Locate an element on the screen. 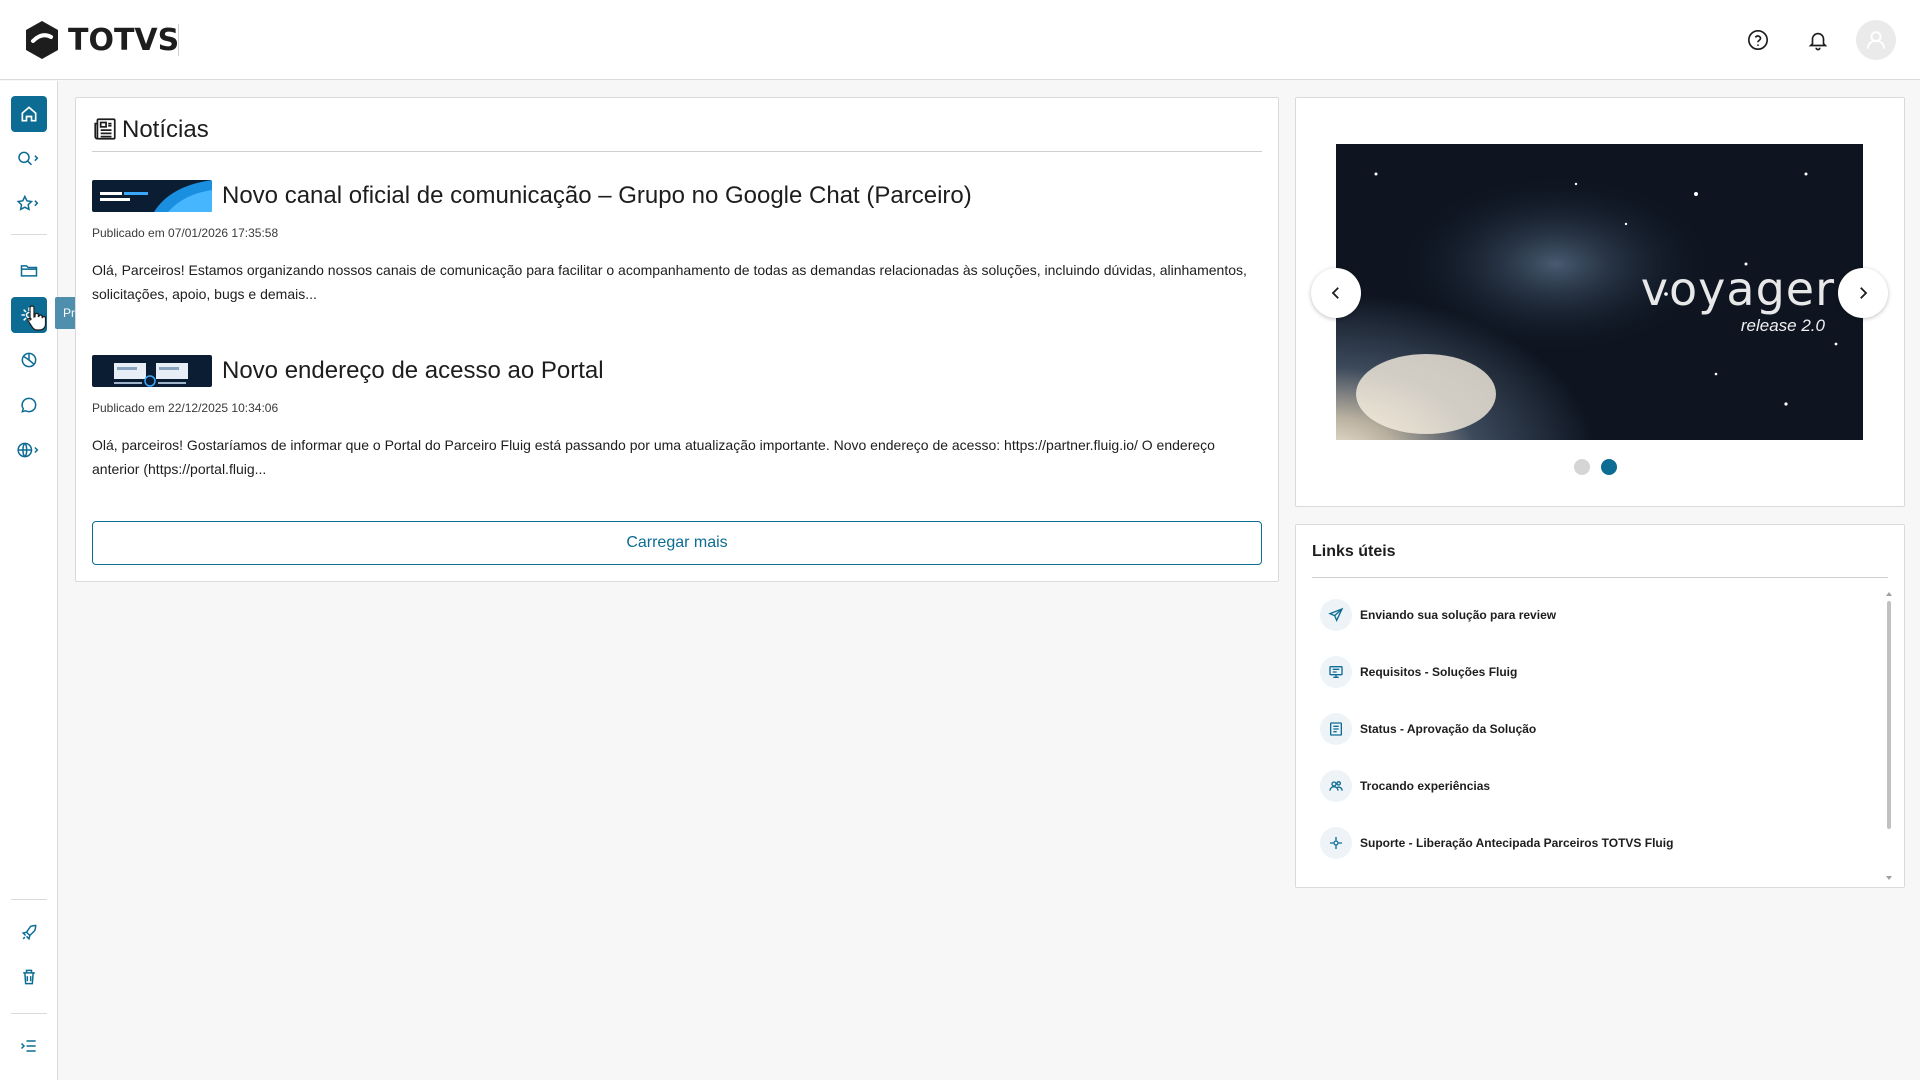 Image resolution: width=1920 pixels, height=1080 pixels. news-header: Notícias is located at coordinates (677, 134).